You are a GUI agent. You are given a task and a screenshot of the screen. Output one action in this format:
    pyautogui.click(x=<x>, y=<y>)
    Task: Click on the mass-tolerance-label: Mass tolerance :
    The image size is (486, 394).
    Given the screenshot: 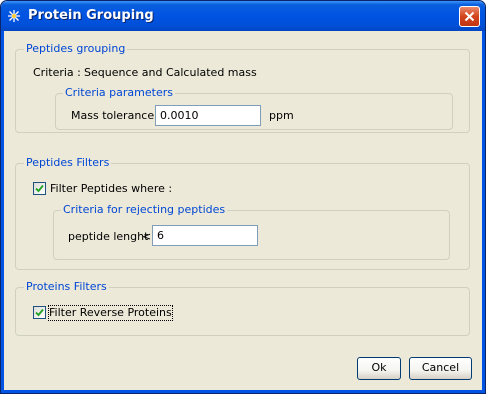 What is the action you would take?
    pyautogui.click(x=116, y=115)
    